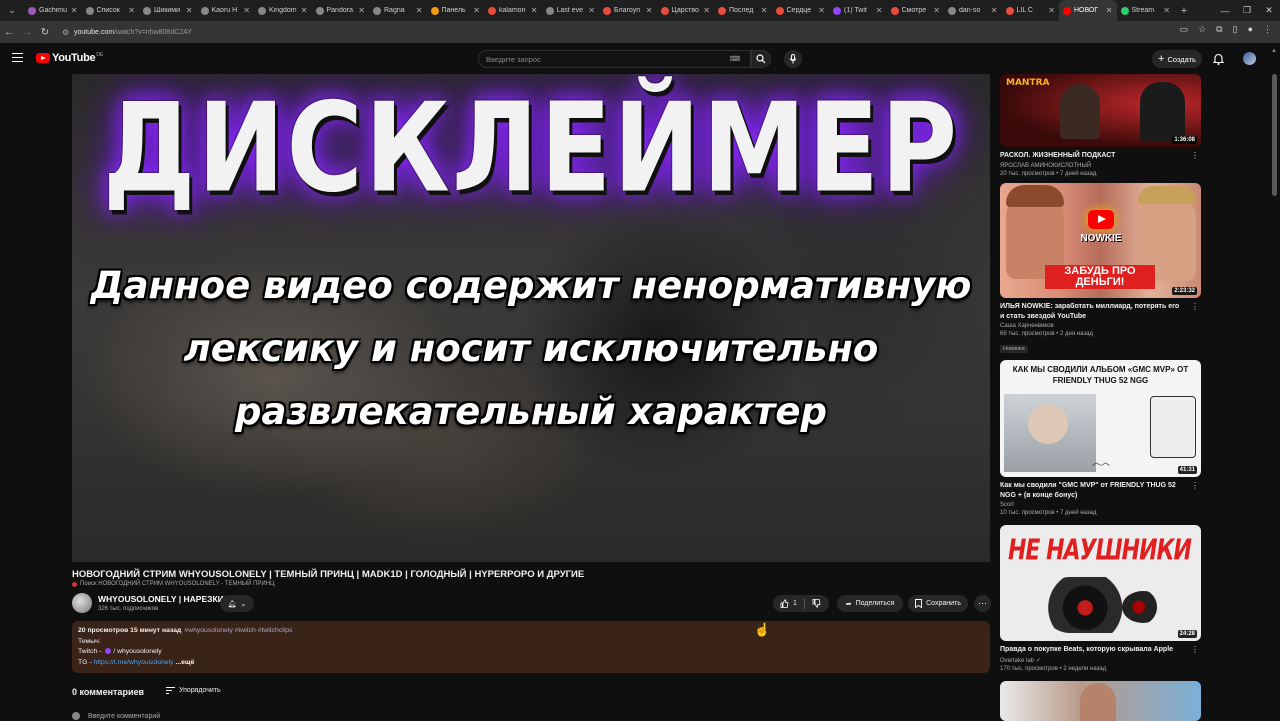 This screenshot has height=721, width=1280. Describe the element at coordinates (1100, 156) in the screenshot. I see `rec-title: РАСКОЛ. ЖИЗНЕННЫЙ ПОДКАСТ` at that location.